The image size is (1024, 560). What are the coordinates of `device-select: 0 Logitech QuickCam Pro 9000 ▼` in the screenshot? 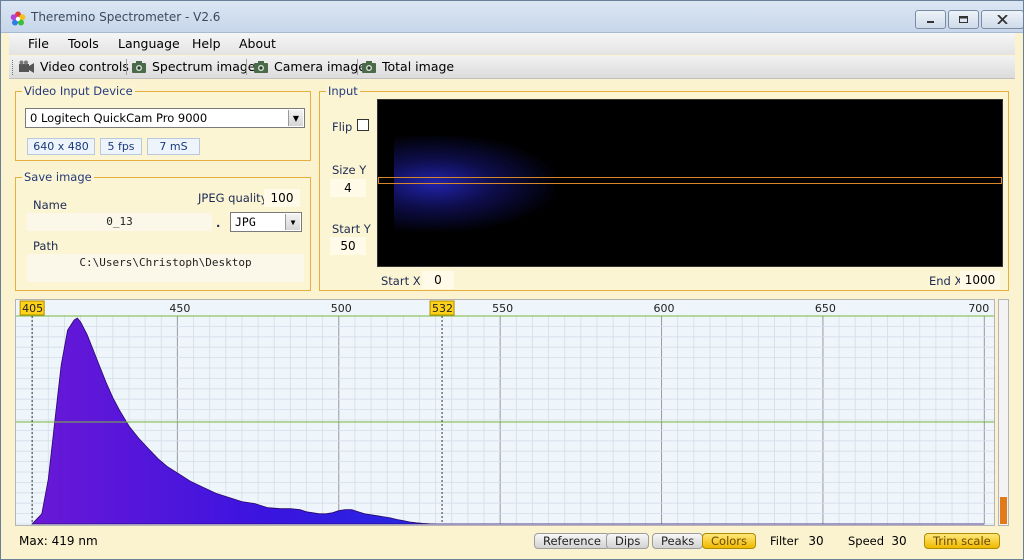 It's located at (165, 118).